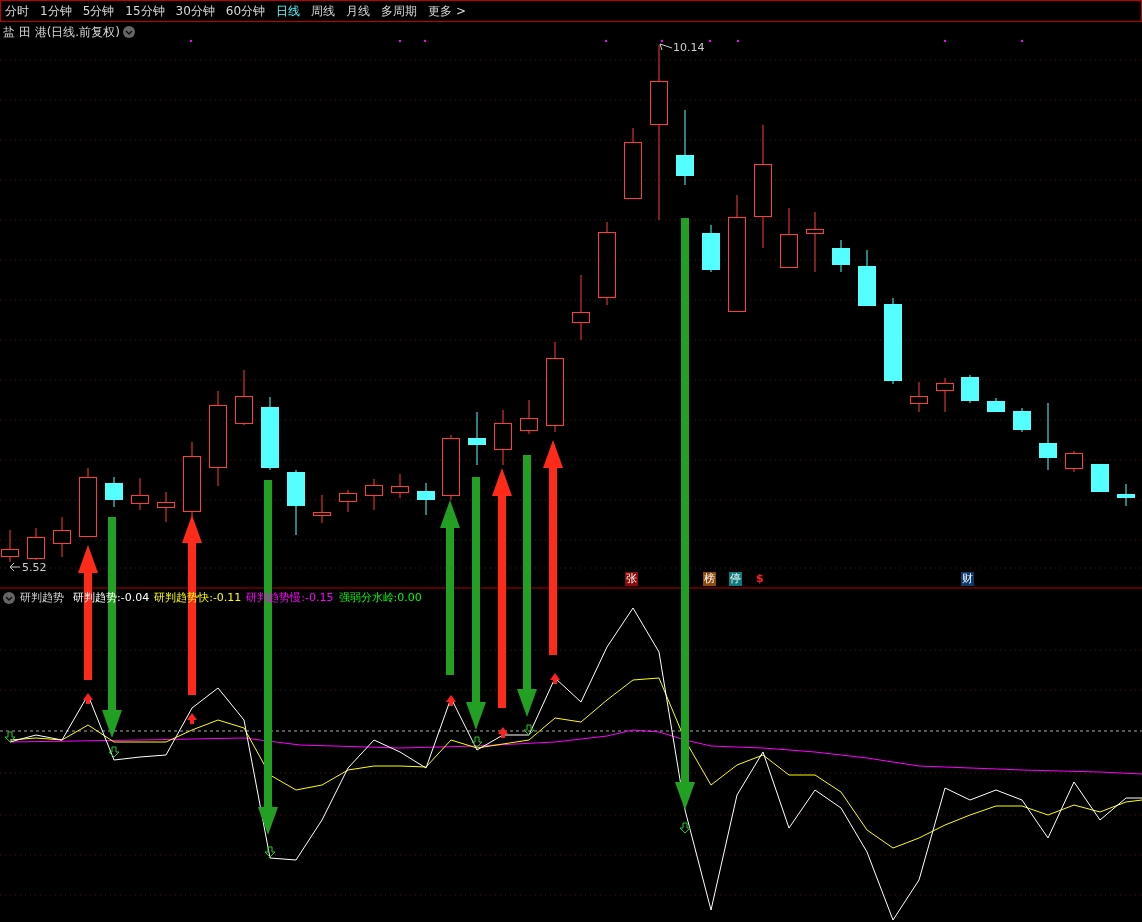 The image size is (1142, 922). What do you see at coordinates (447, 11) in the screenshot?
I see `period-tab: 更多 >` at bounding box center [447, 11].